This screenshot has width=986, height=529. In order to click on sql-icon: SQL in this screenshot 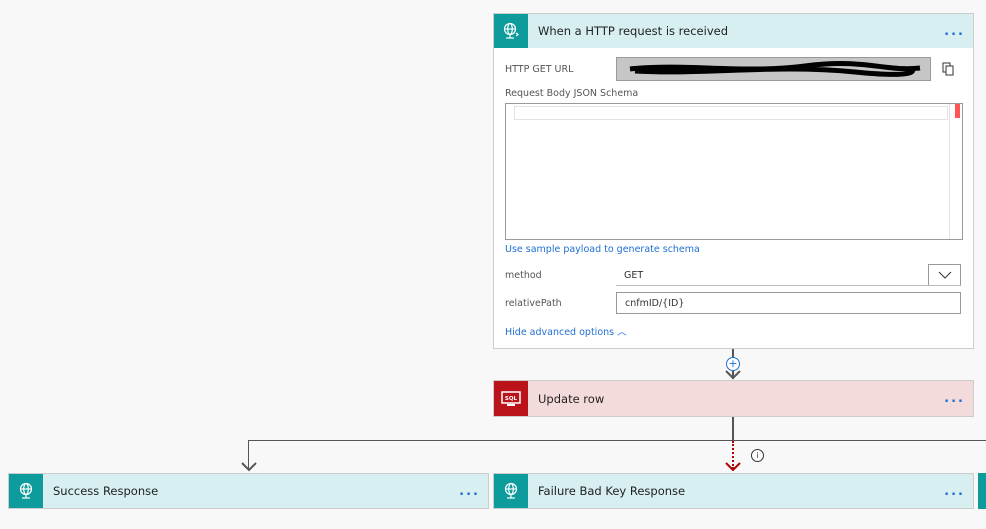, I will do `click(511, 398)`.